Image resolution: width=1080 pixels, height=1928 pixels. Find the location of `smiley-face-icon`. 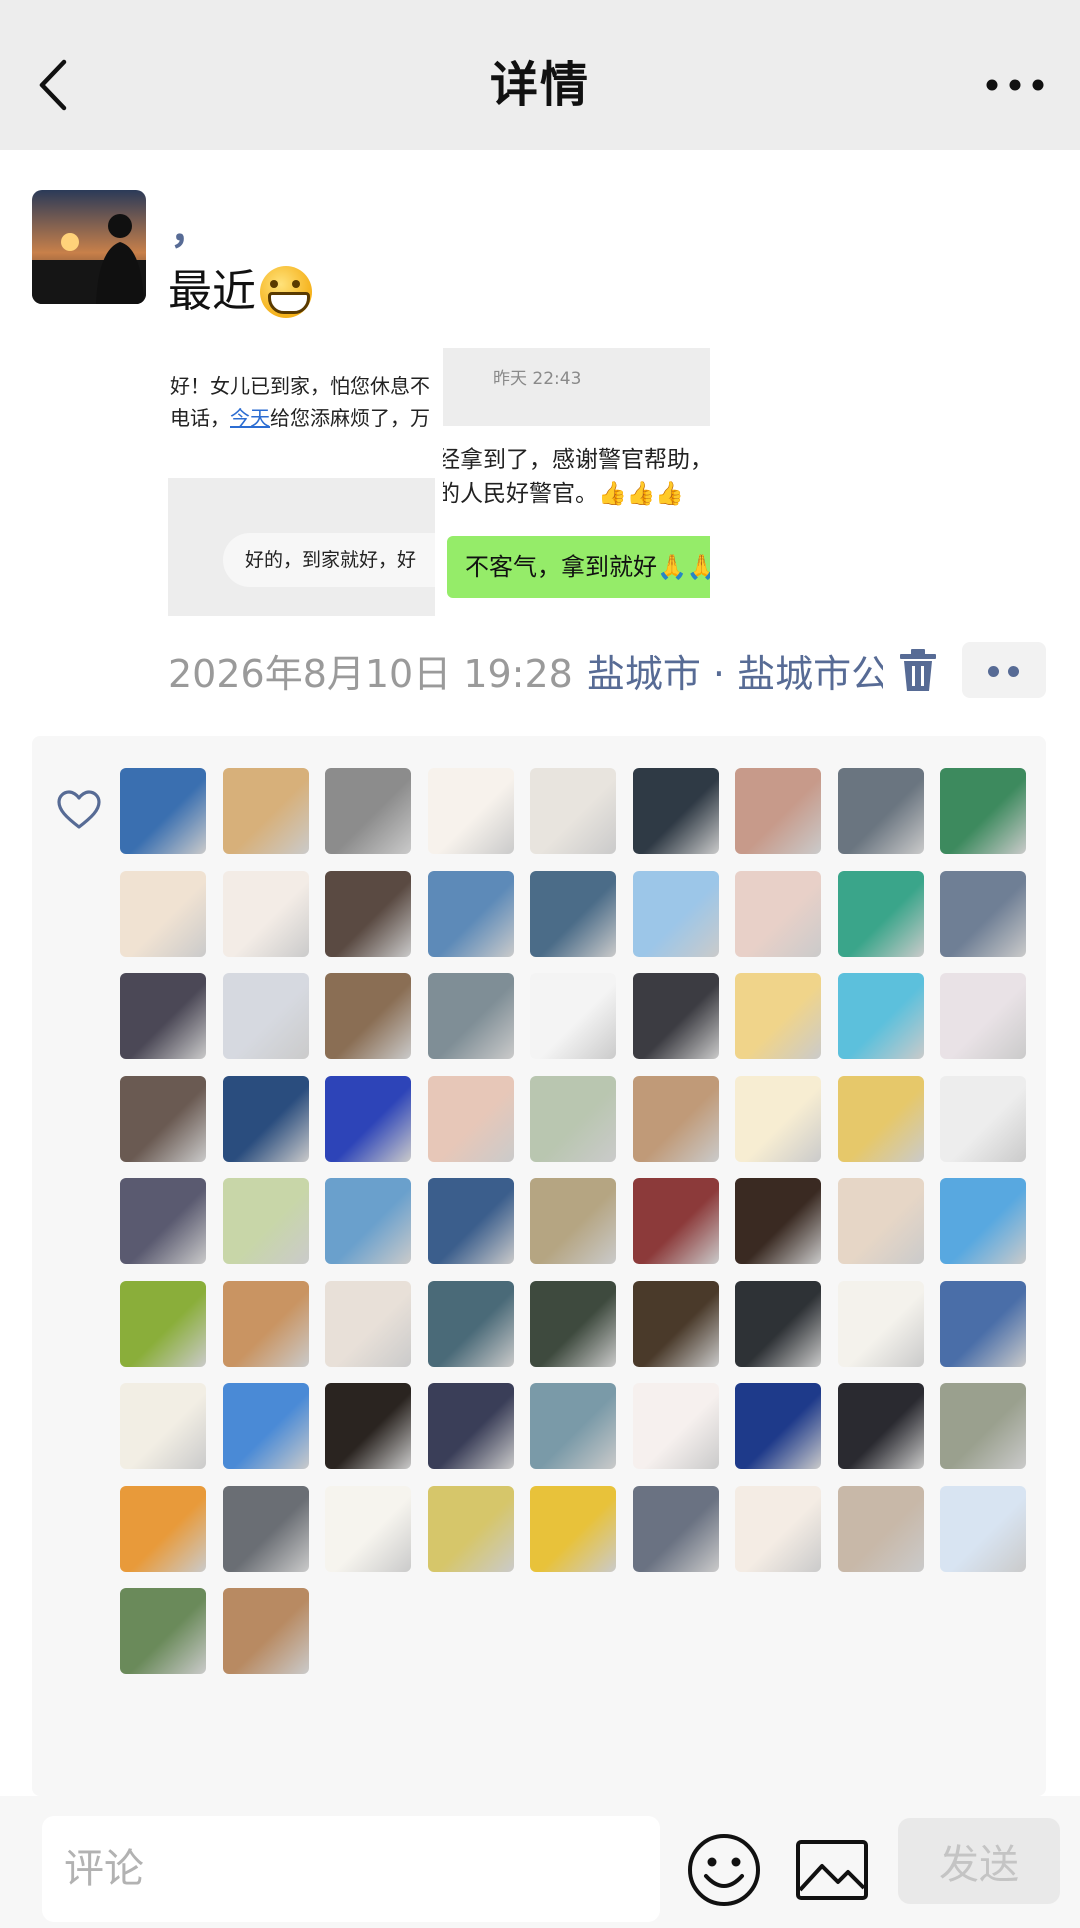

smiley-face-icon is located at coordinates (724, 1870).